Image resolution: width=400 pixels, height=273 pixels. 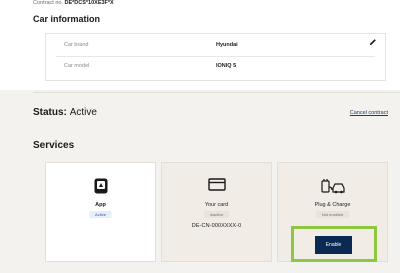 I want to click on status-badge: Inactive, so click(x=216, y=214).